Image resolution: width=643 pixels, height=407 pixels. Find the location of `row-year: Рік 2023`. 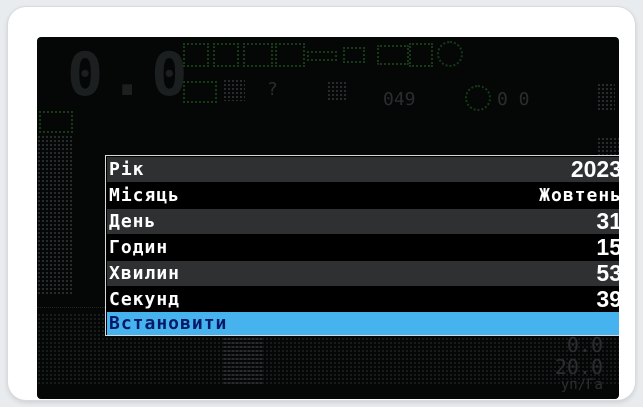

row-year: Рік 2023 is located at coordinates (363, 169).